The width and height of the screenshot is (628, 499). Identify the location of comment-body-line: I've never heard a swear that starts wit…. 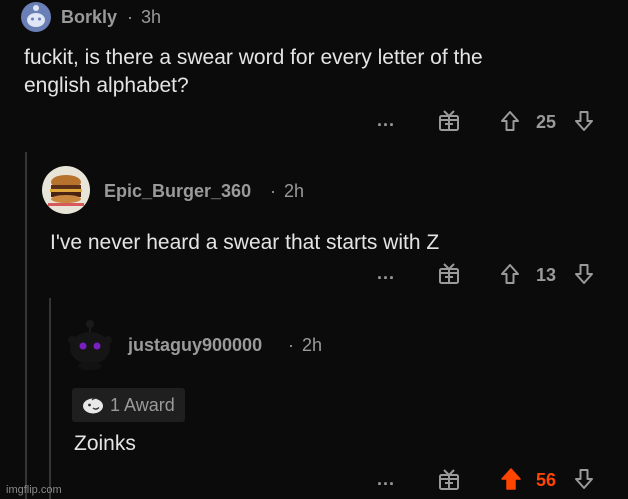
(245, 242).